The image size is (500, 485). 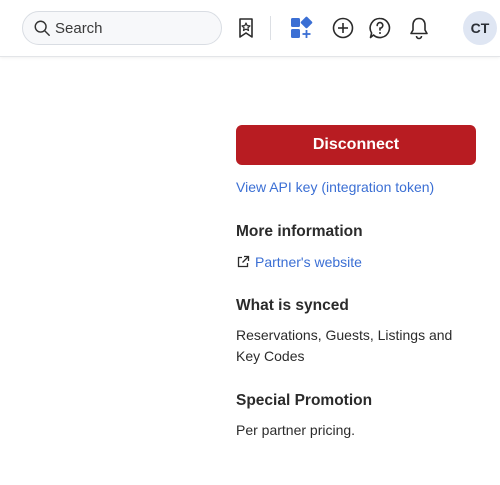 What do you see at coordinates (356, 246) in the screenshot?
I see `more-information-section: More information Partner's website` at bounding box center [356, 246].